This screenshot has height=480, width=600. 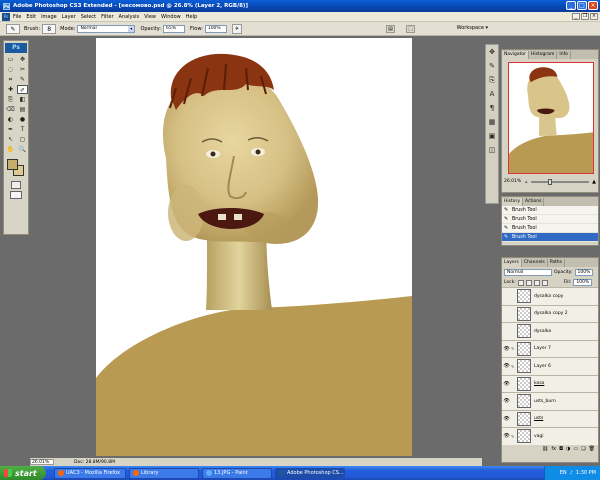 What do you see at coordinates (492, 52) in the screenshot?
I see `tools-dock-icon: ✥` at bounding box center [492, 52].